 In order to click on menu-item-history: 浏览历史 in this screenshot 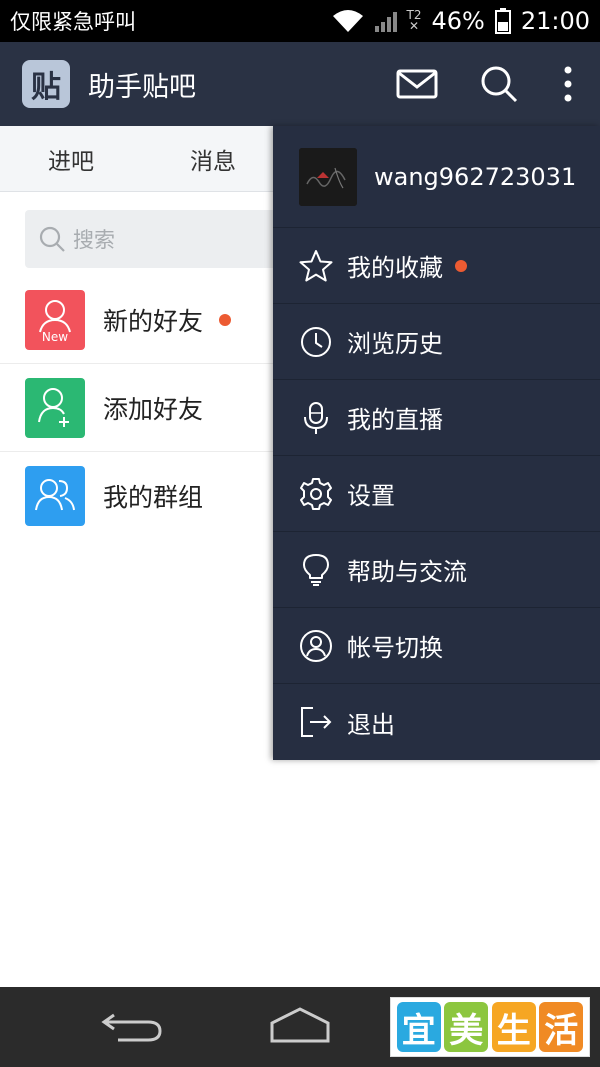, I will do `click(436, 342)`.